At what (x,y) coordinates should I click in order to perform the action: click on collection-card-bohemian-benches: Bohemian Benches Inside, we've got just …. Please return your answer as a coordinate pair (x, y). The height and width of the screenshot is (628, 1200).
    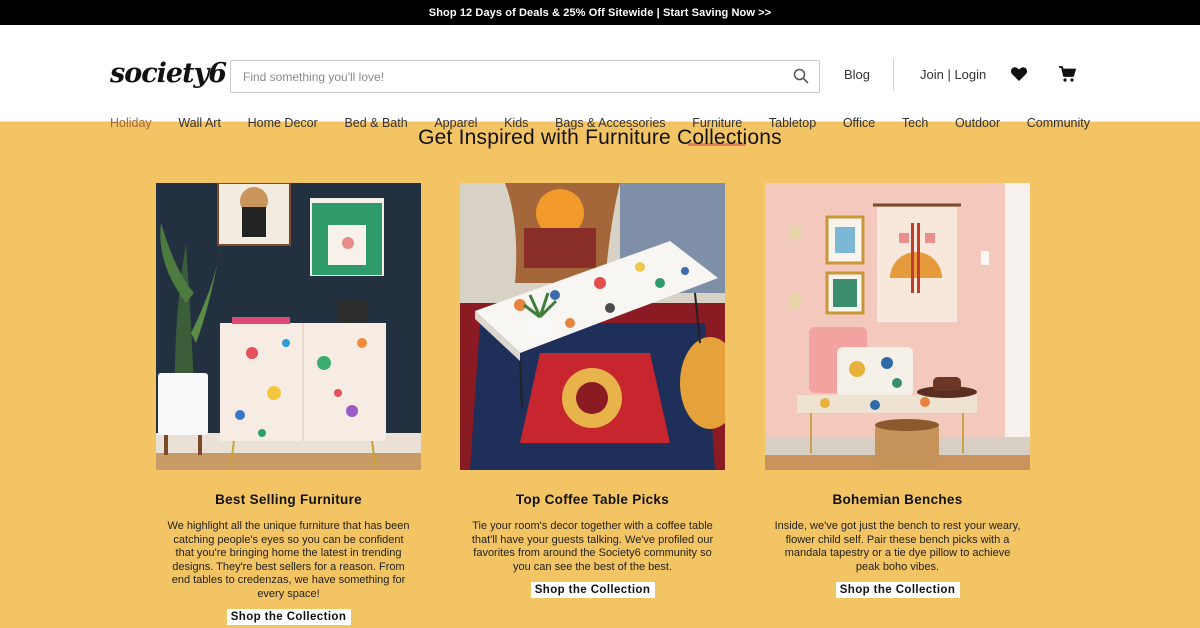
    Looking at the image, I should click on (897, 390).